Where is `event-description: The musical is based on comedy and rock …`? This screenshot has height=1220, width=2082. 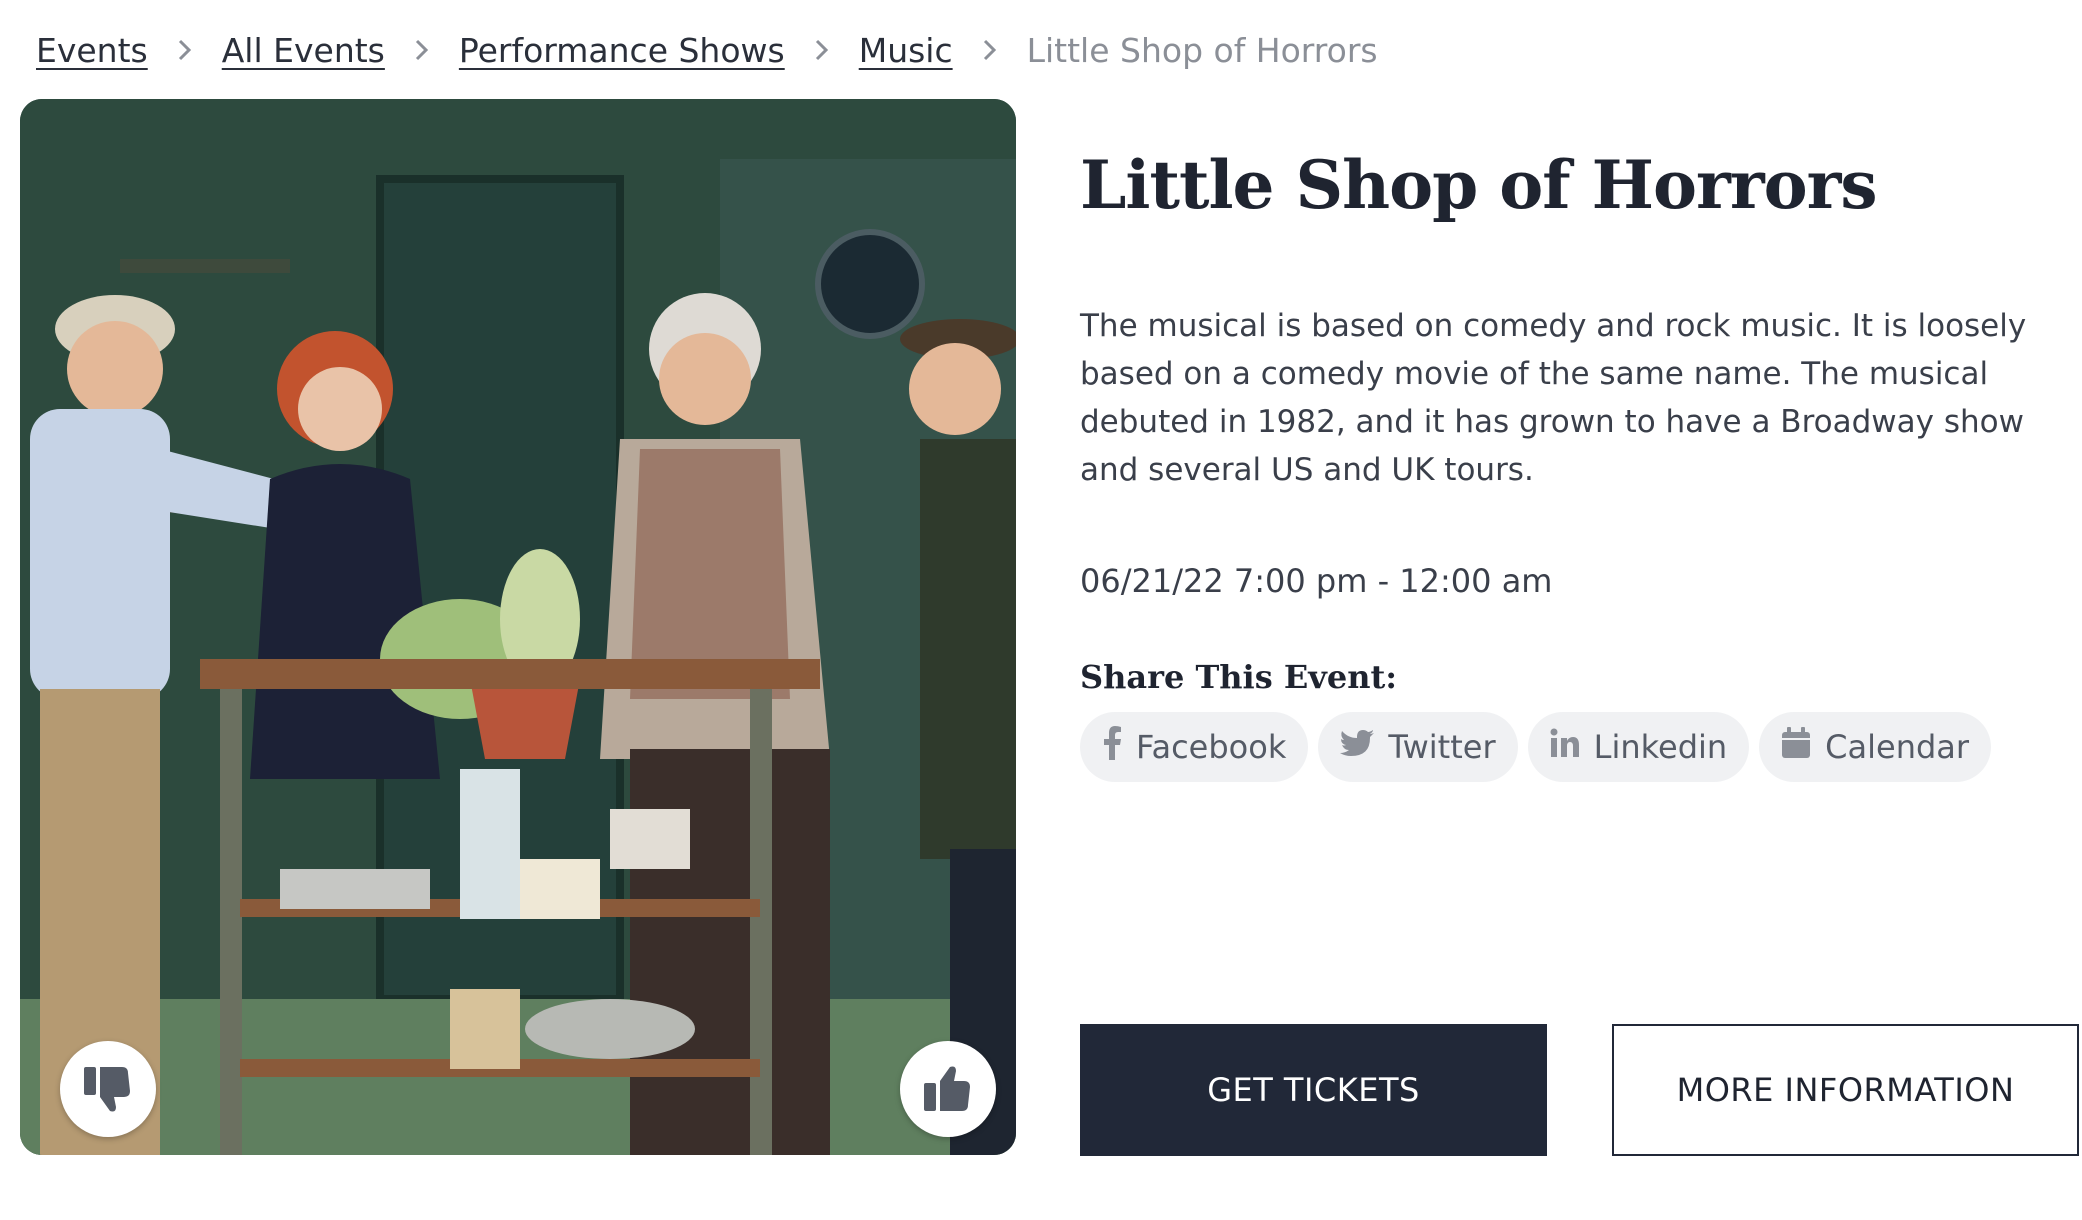 event-description: The musical is based on comedy and rock … is located at coordinates (1553, 398).